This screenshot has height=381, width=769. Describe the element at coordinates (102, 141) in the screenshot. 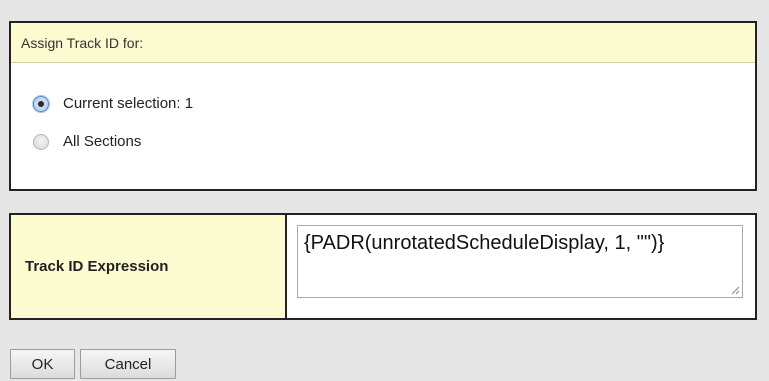

I see `all-sections-label: All Sections` at that location.